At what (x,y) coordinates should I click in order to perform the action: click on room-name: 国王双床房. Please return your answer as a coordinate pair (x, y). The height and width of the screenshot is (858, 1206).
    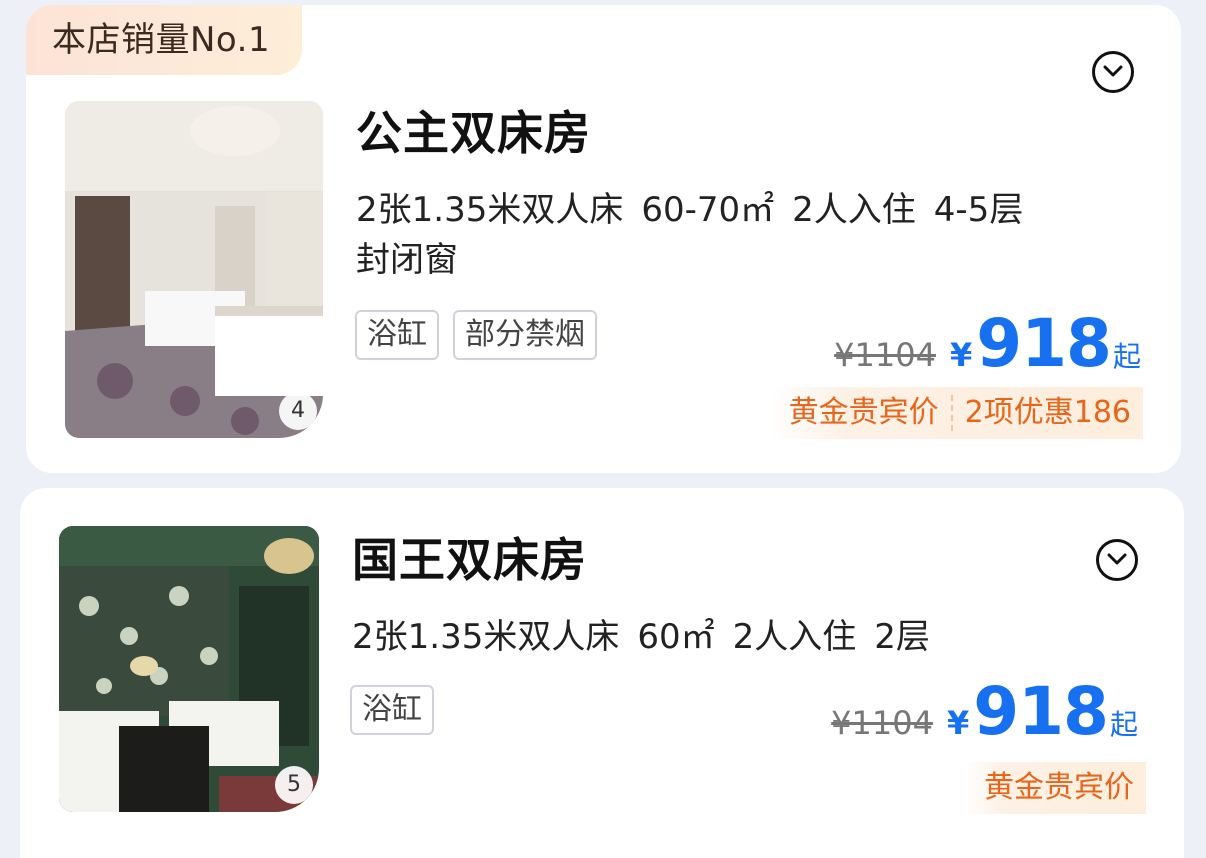
    Looking at the image, I should click on (469, 560).